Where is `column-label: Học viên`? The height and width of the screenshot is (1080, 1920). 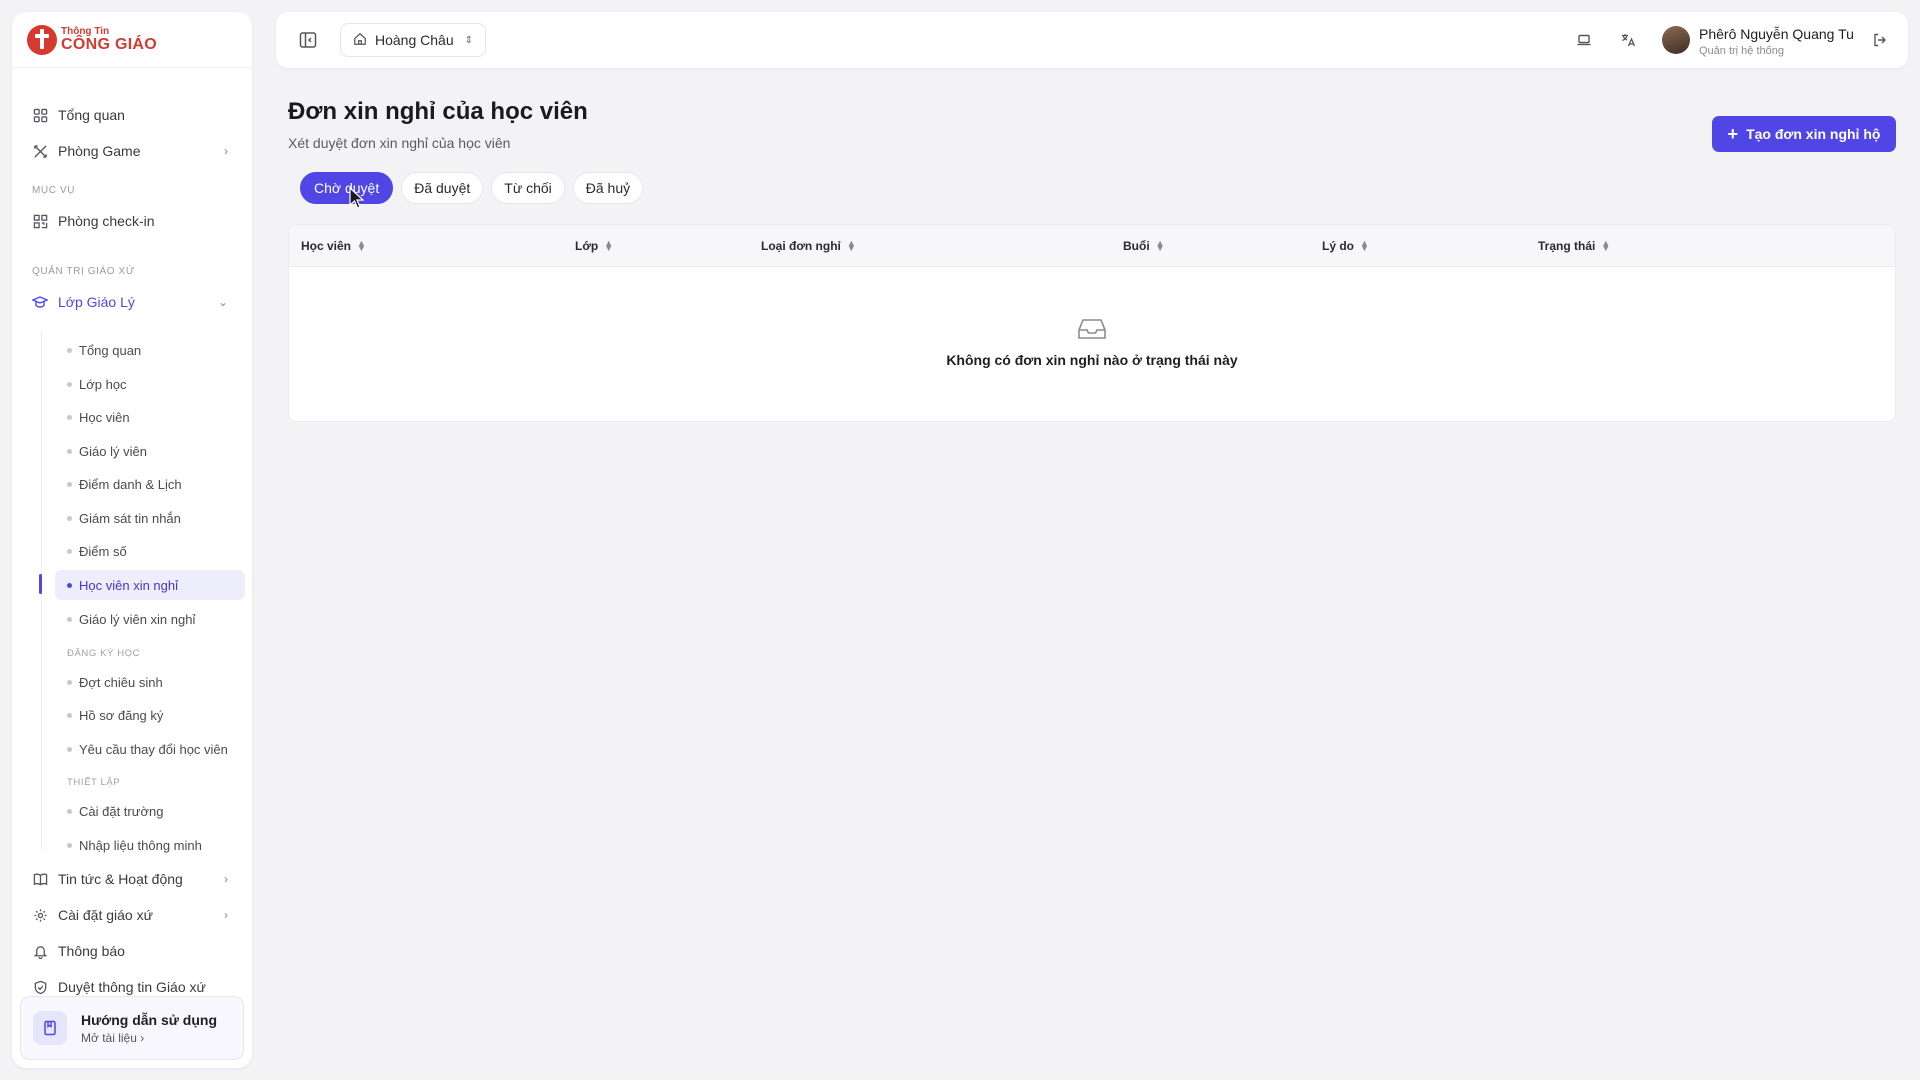 column-label: Học viên is located at coordinates (326, 246).